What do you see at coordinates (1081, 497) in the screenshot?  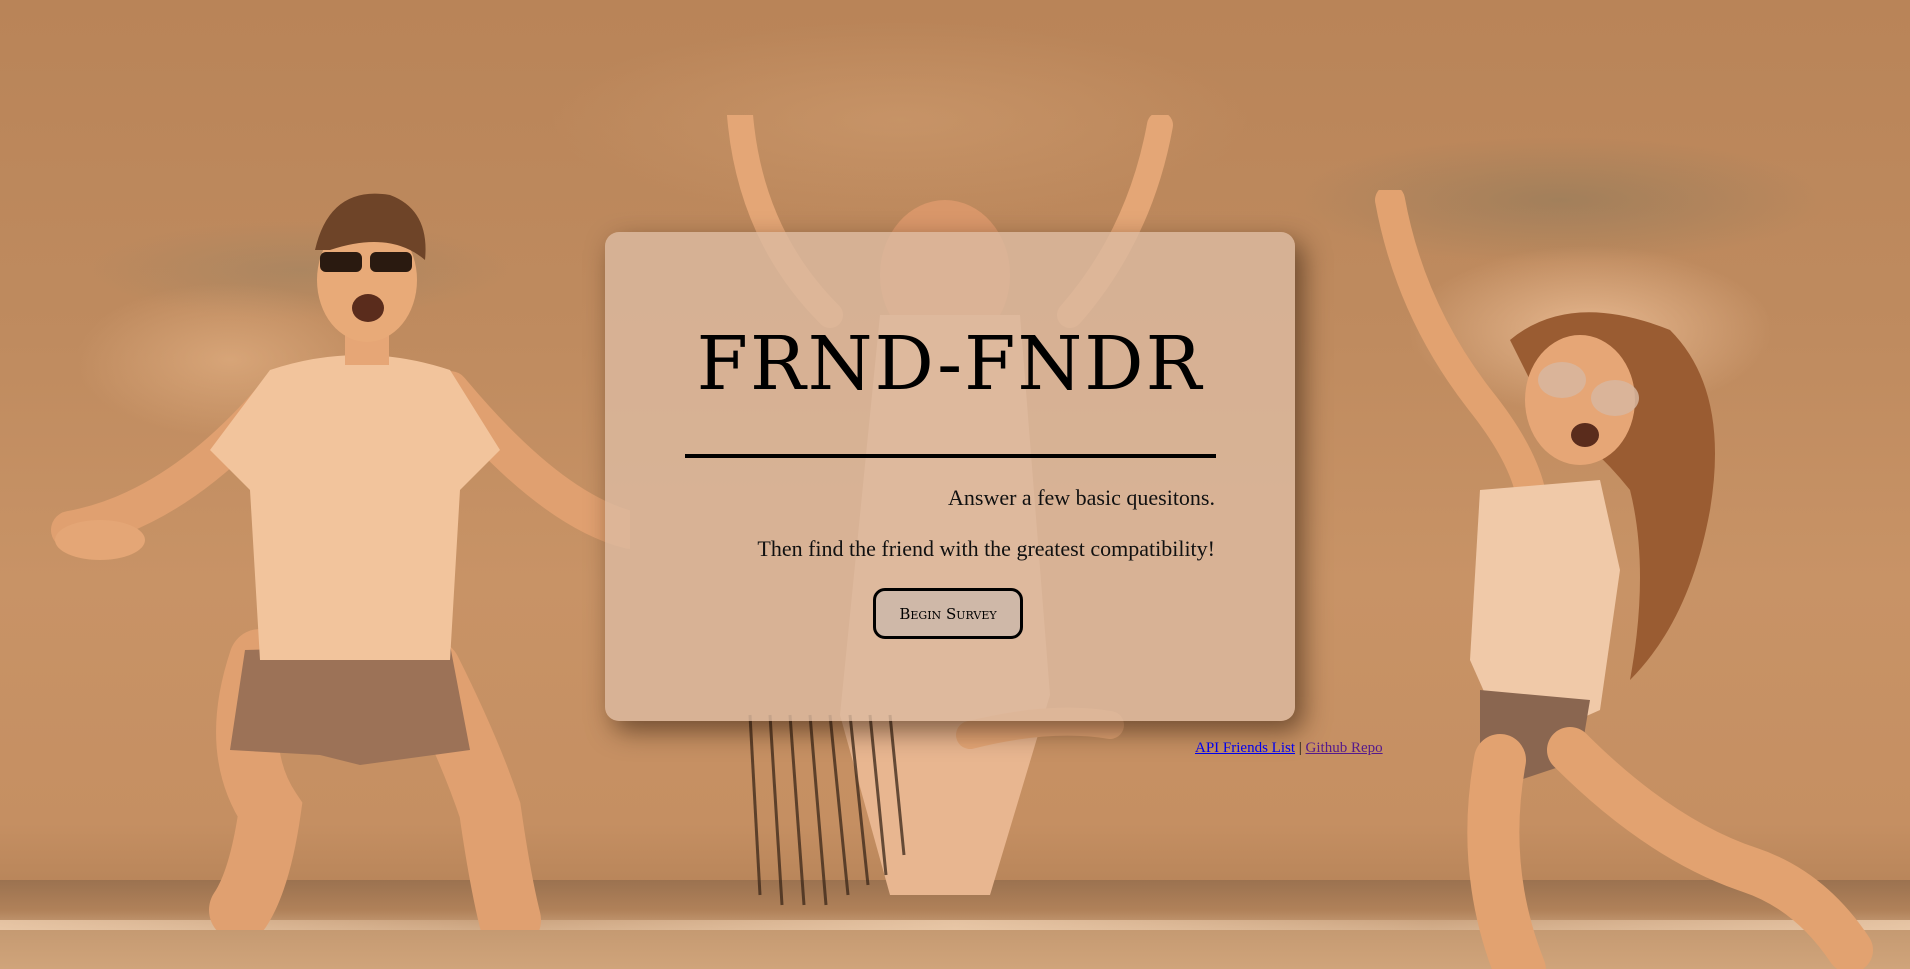 I see `intro-text-line-1: Answer a few basic quesitons.` at bounding box center [1081, 497].